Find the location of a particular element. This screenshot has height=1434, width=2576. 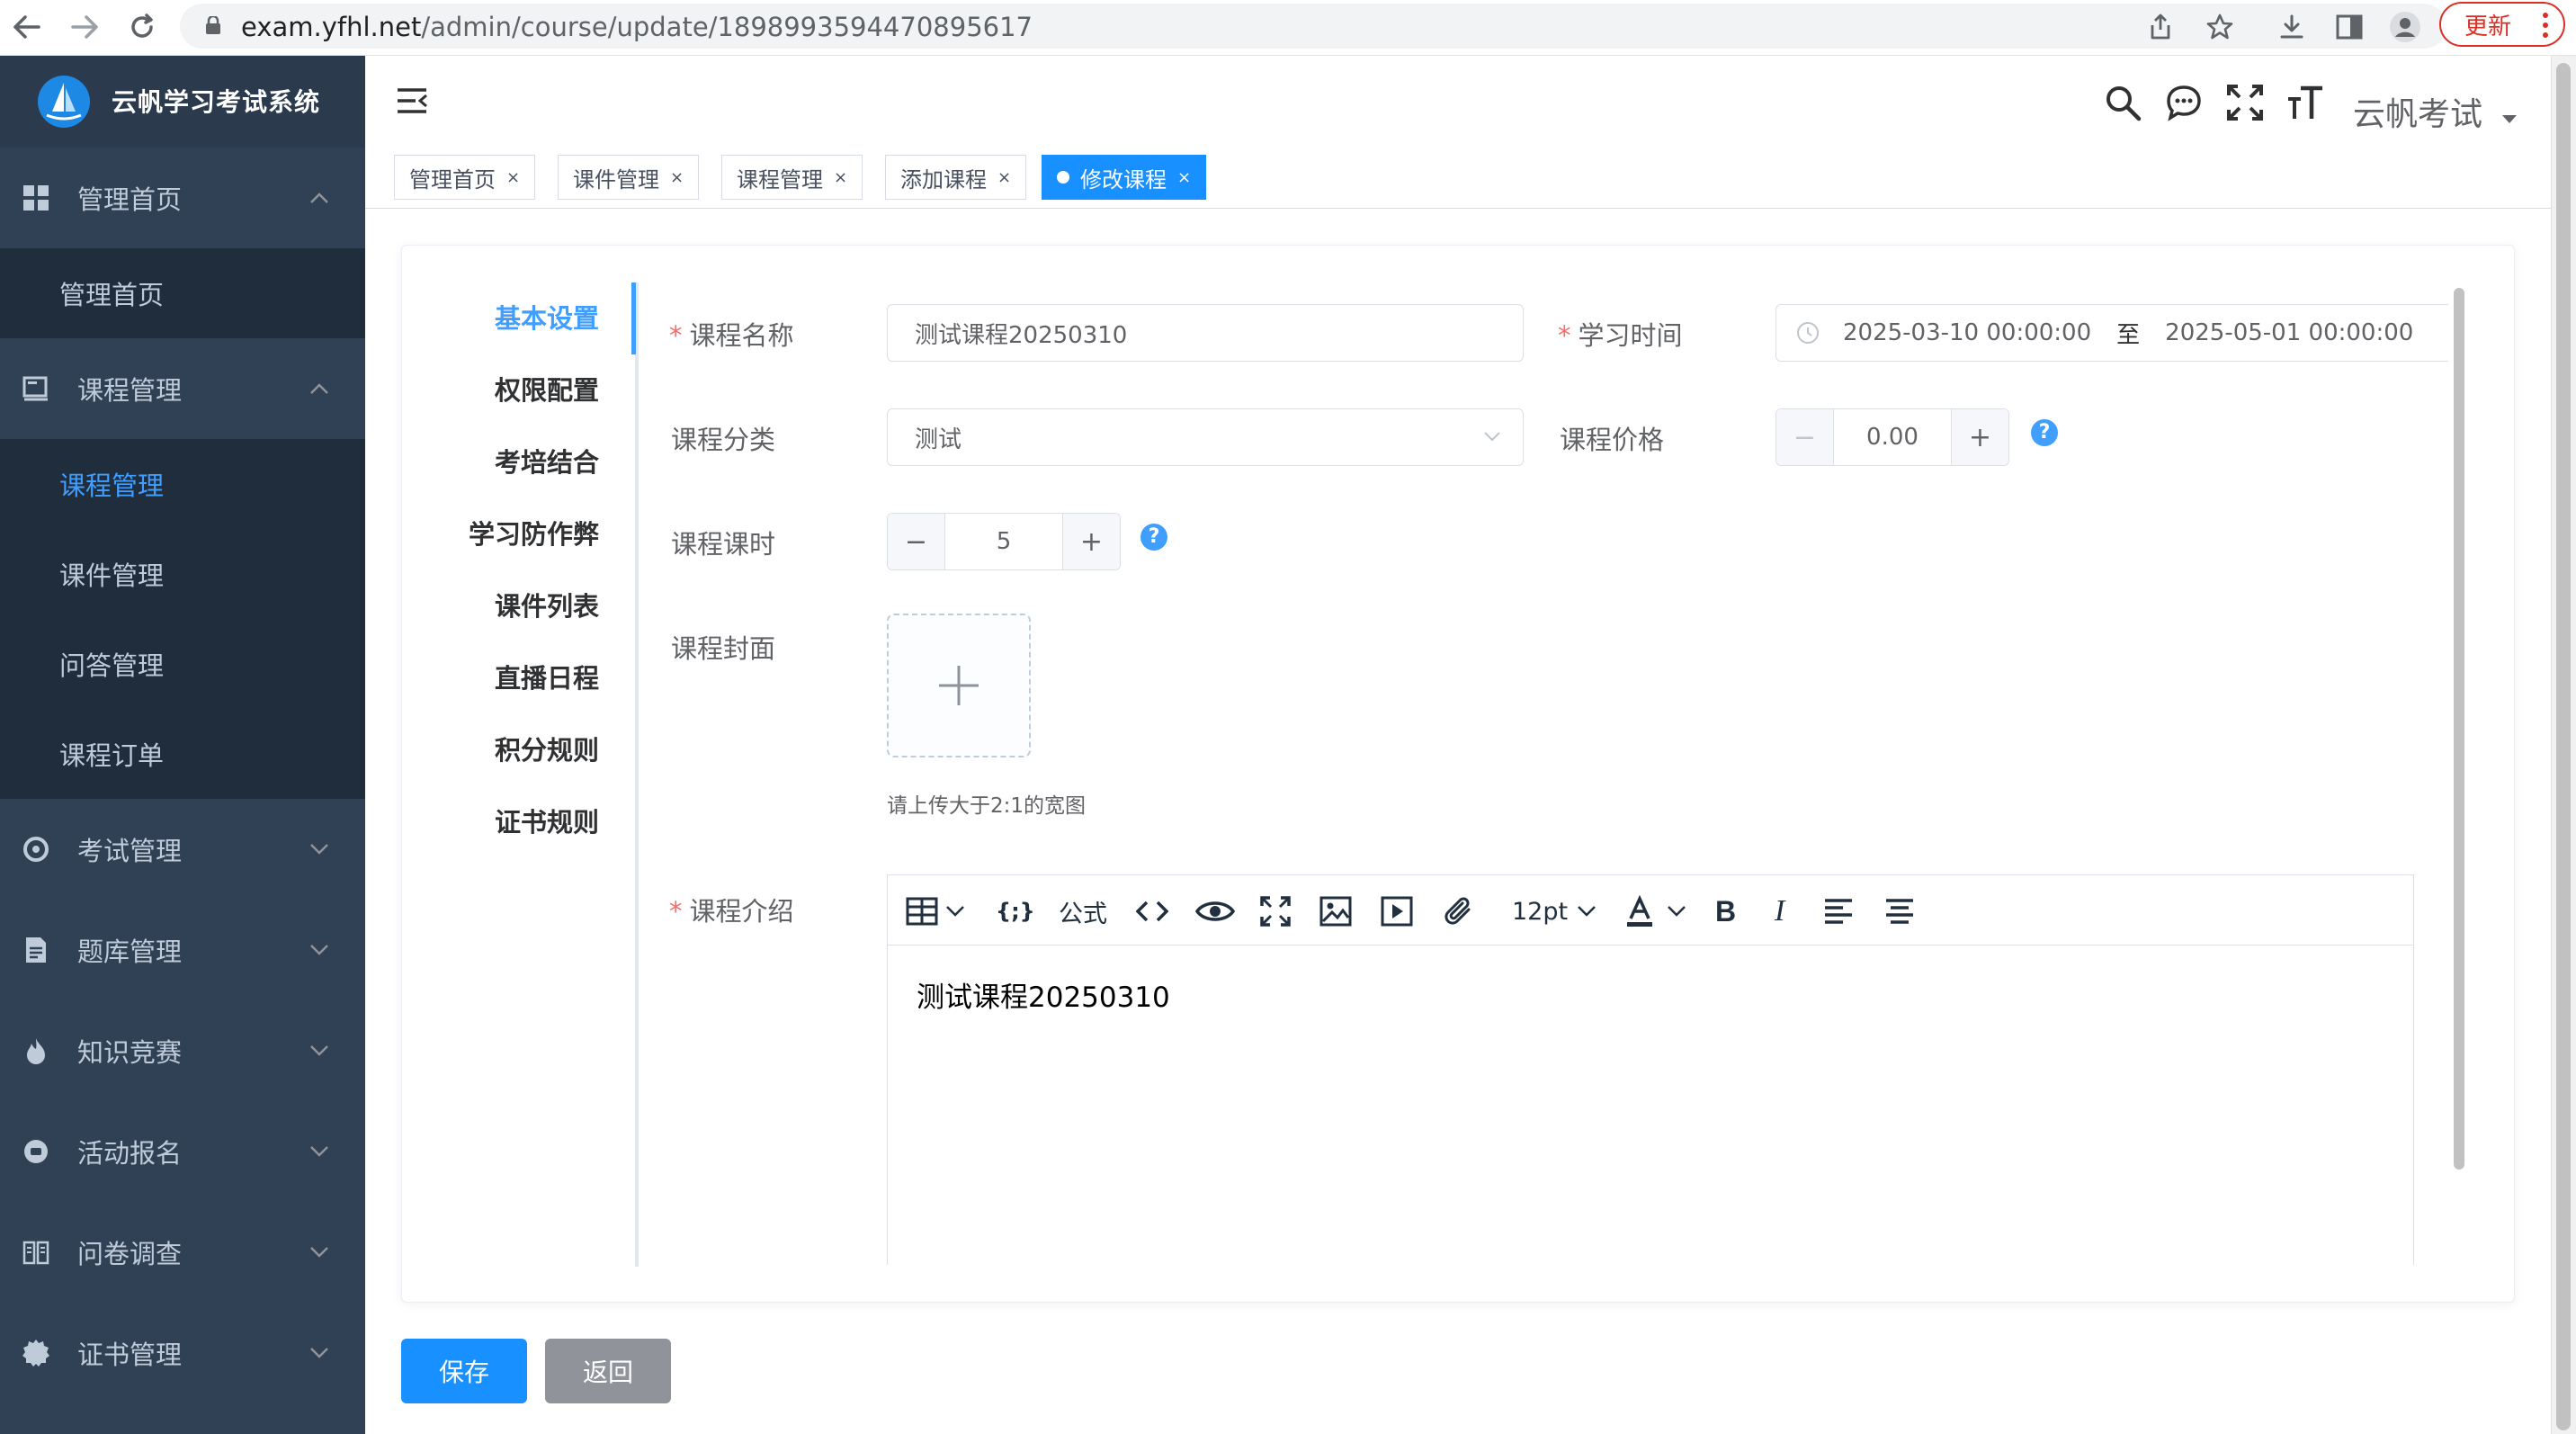

submenu-dashboard: 管理首页 is located at coordinates (182, 293).